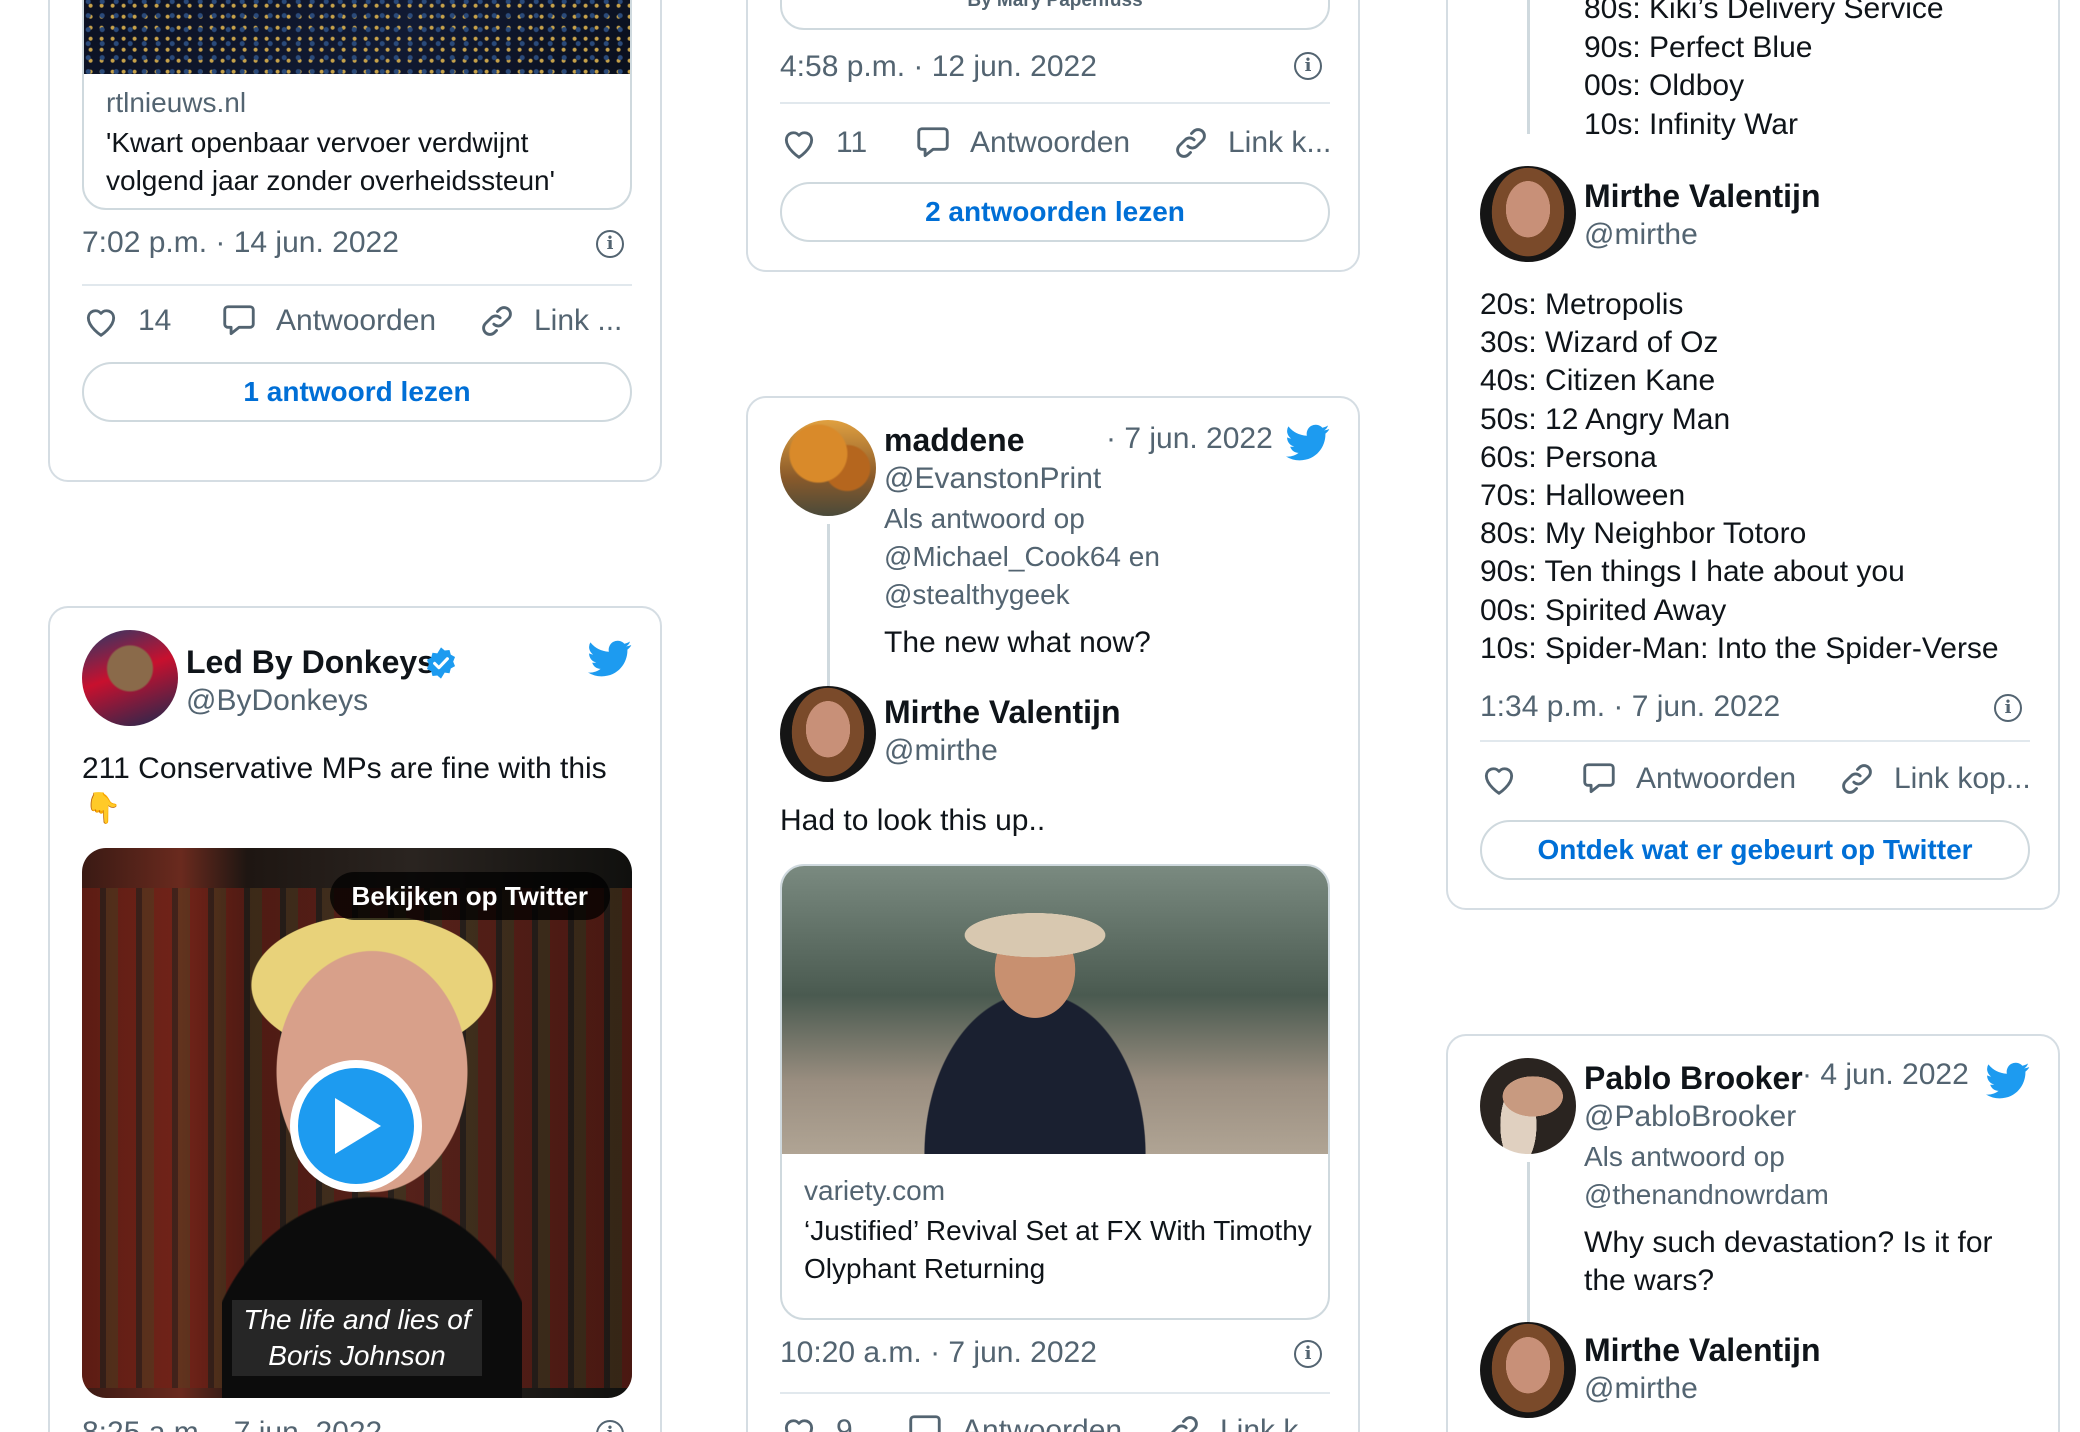 The height and width of the screenshot is (1432, 2080). I want to click on like-button: 9, so click(816, 1422).